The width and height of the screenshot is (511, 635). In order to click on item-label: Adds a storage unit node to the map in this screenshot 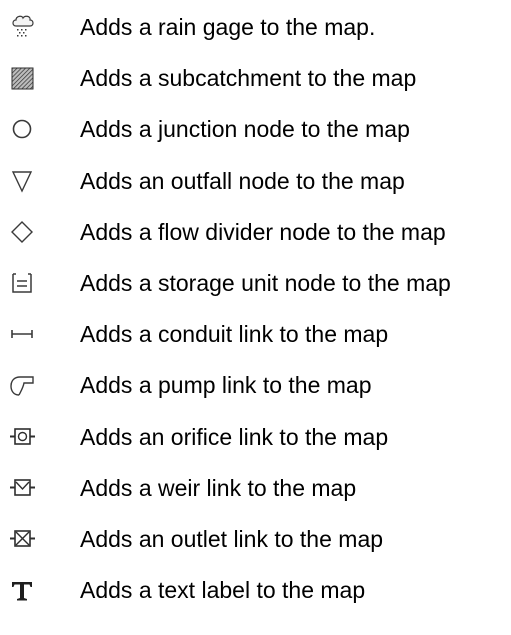, I will do `click(265, 282)`.